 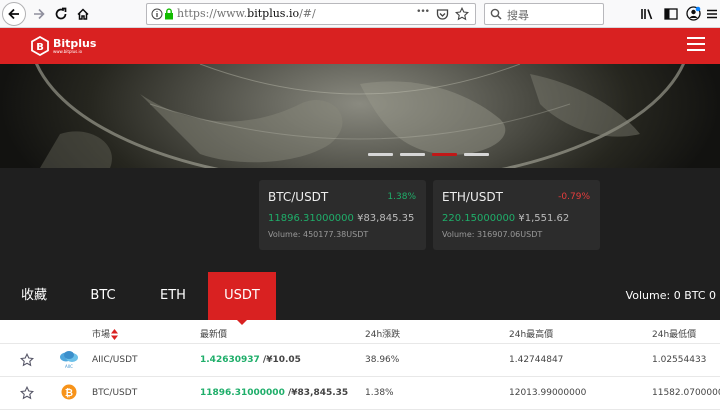 What do you see at coordinates (311, 218) in the screenshot?
I see `ticker-price: 11896.31000000` at bounding box center [311, 218].